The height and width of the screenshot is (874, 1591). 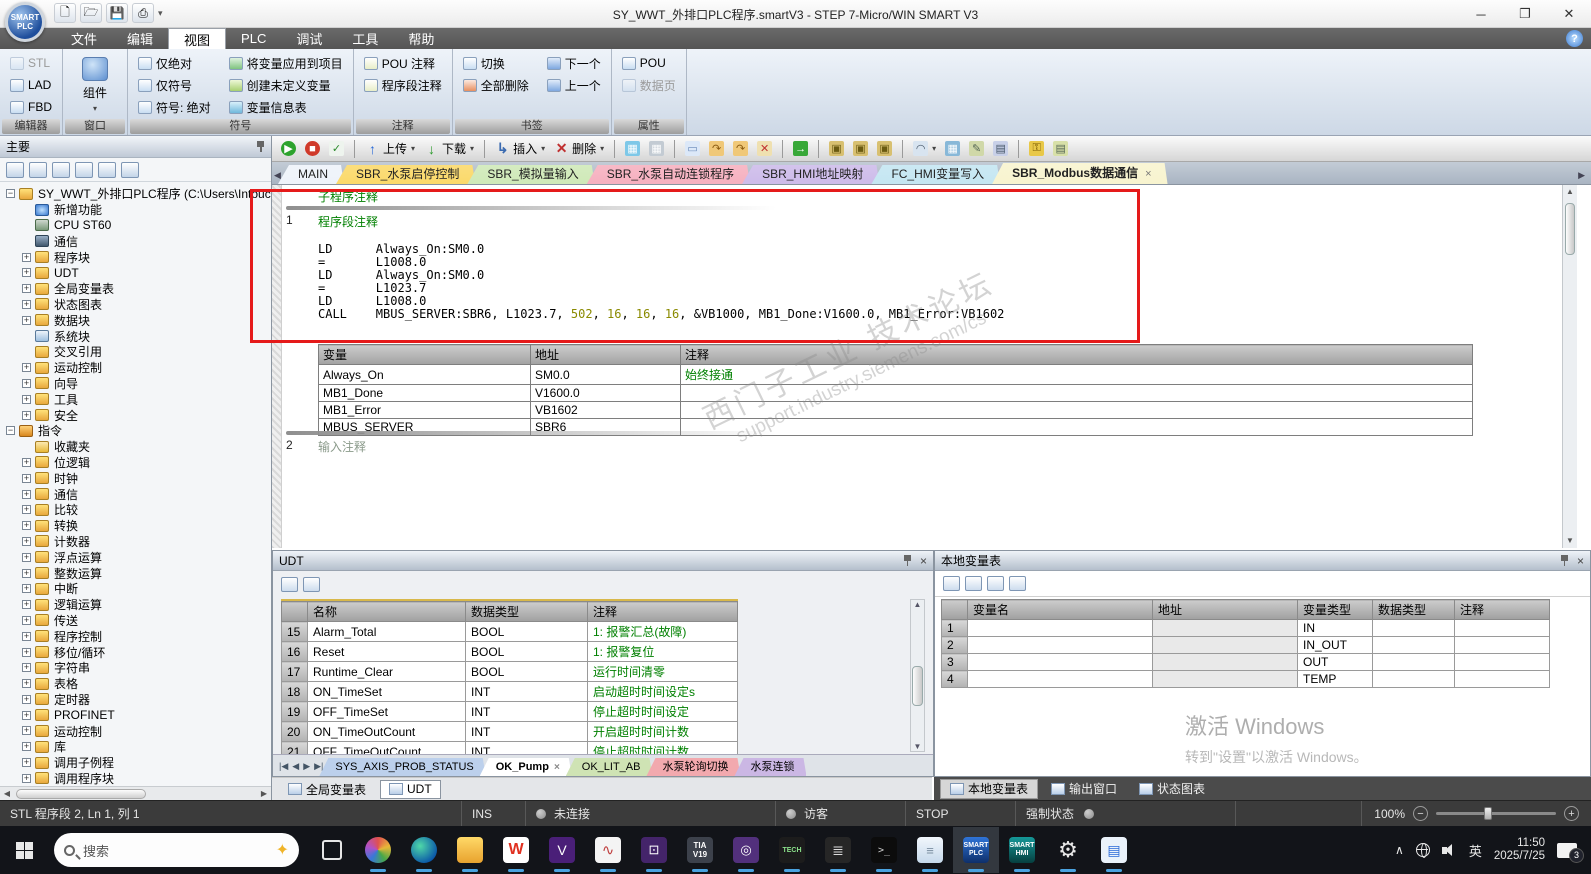 I want to click on tree-item-中断: + 中断, so click(x=135, y=589).